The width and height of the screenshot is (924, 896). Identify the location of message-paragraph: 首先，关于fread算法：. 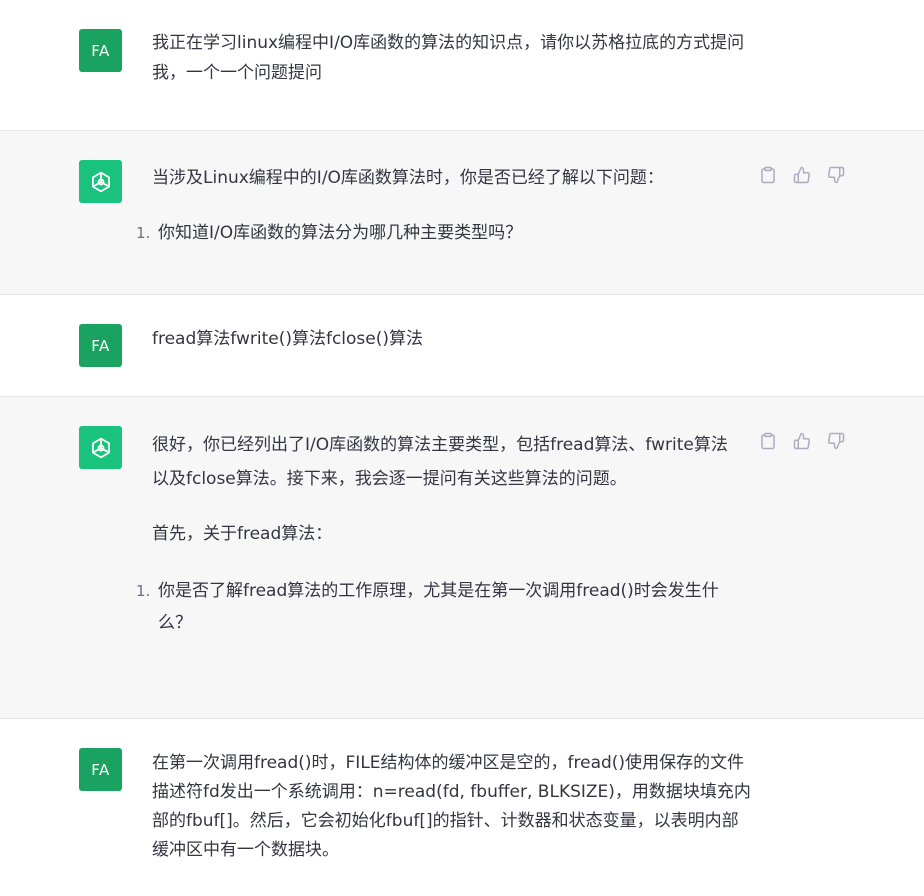
(242, 534).